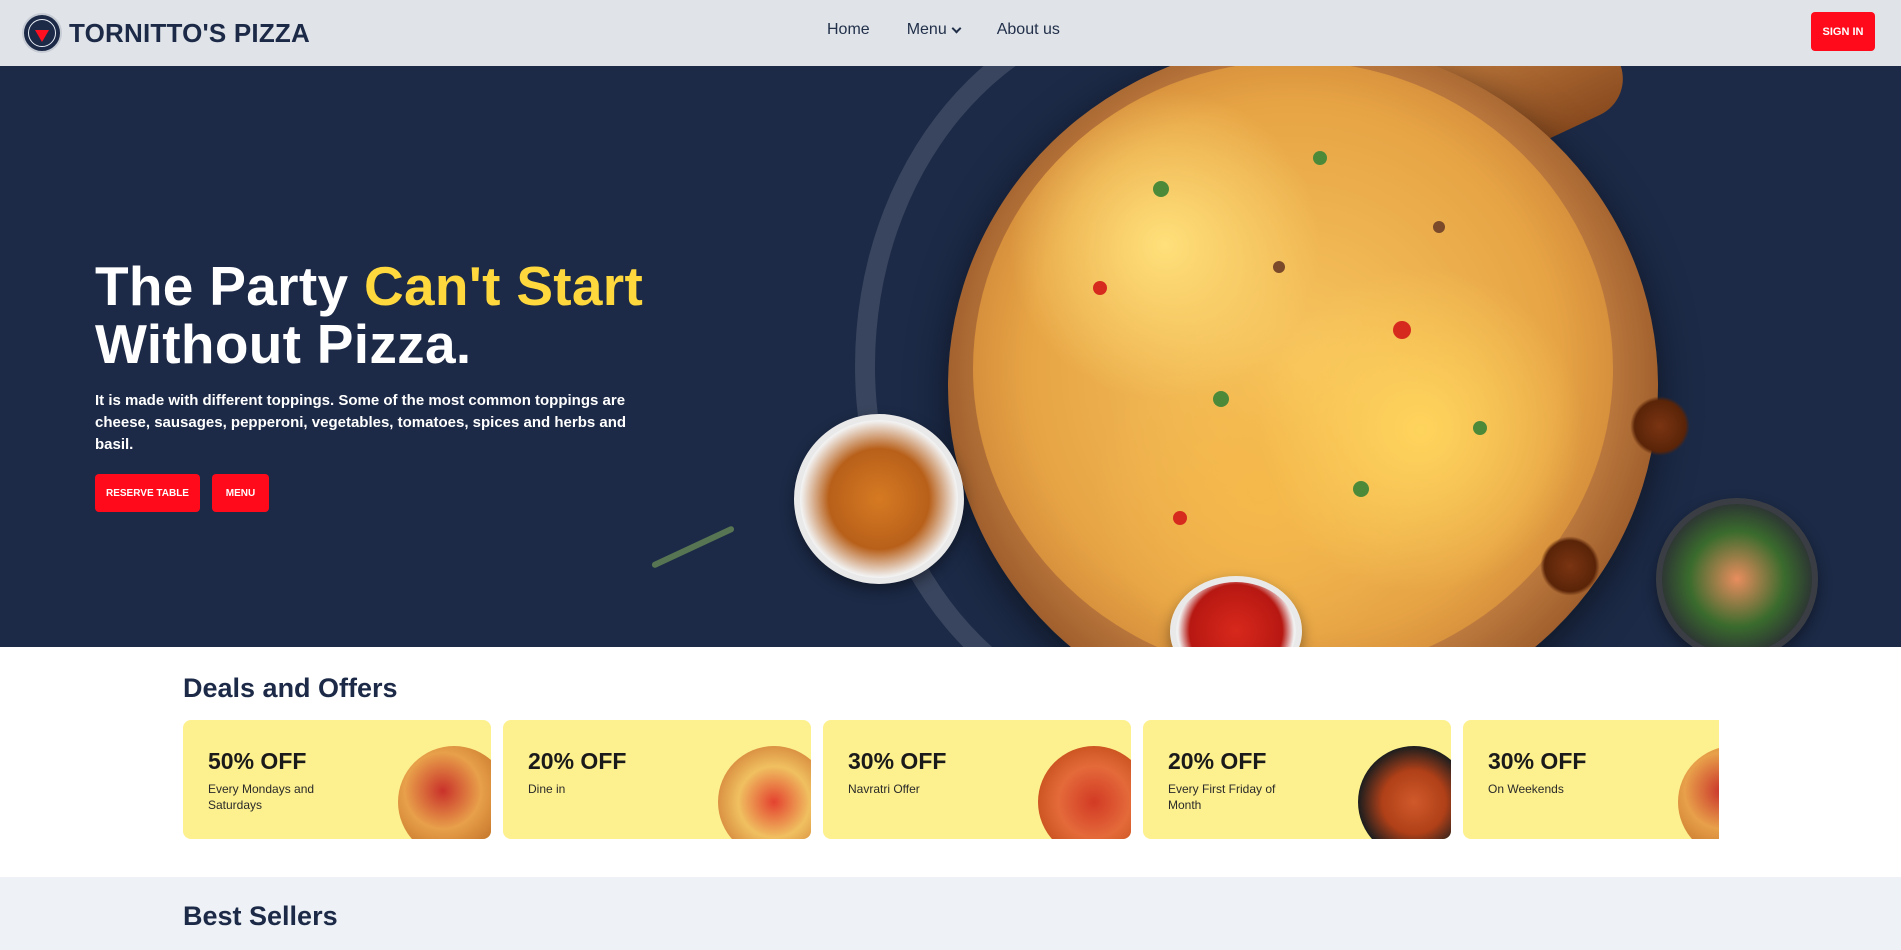  What do you see at coordinates (337, 779) in the screenshot?
I see `deal-card: 50% OFF Every Mondays and Saturdays` at bounding box center [337, 779].